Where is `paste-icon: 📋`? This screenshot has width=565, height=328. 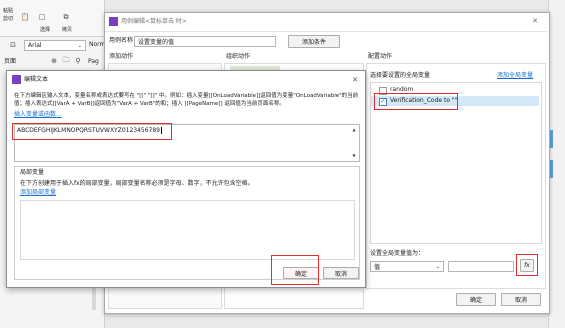 paste-icon: 📋 is located at coordinates (25, 17).